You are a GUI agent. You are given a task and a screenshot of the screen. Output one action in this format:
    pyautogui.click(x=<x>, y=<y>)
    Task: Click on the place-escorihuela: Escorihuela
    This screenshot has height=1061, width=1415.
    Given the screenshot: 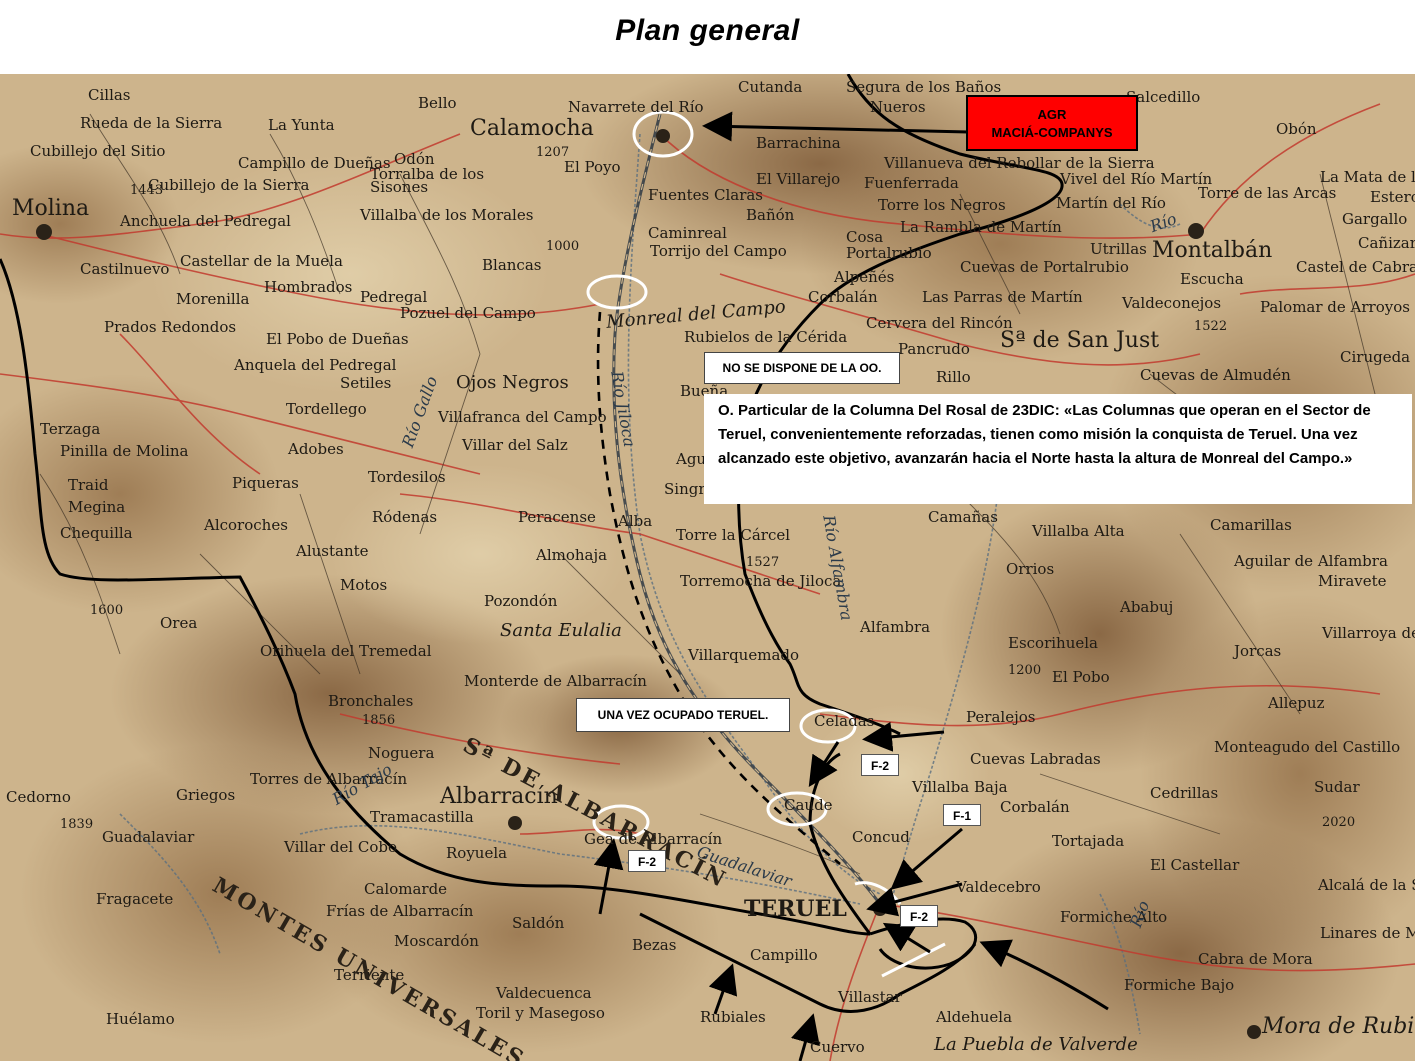 What is the action you would take?
    pyautogui.click(x=1053, y=643)
    